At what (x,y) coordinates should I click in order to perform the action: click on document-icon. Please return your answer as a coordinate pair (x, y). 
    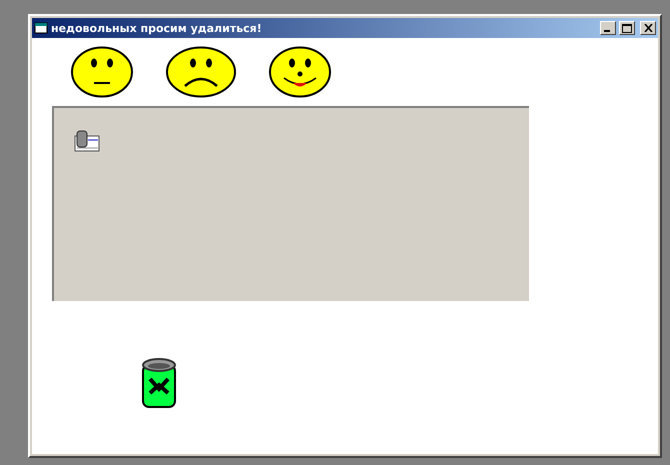
    Looking at the image, I should click on (87, 141).